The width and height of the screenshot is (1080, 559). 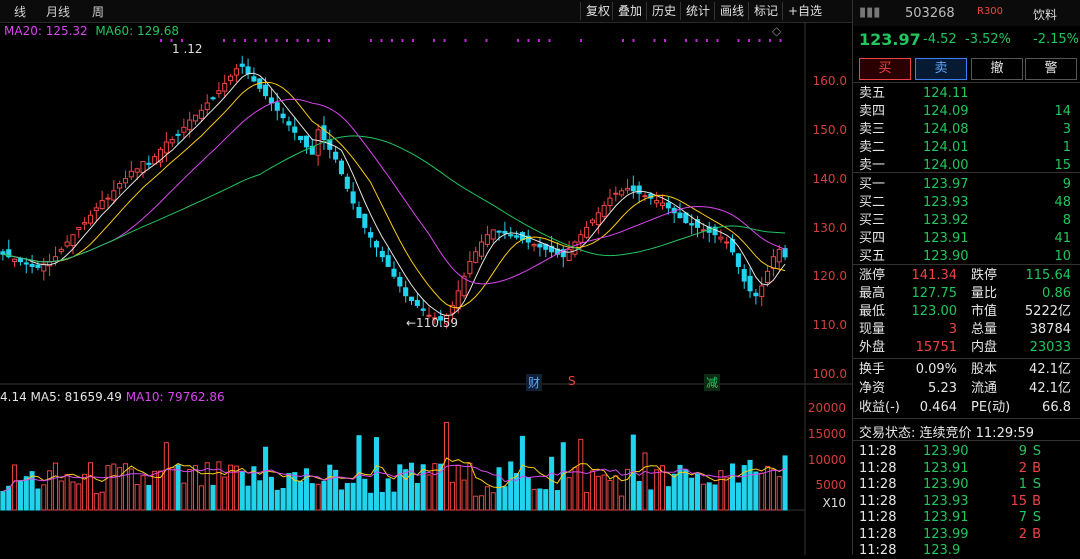 I want to click on stat-label: 最高, so click(x=872, y=293).